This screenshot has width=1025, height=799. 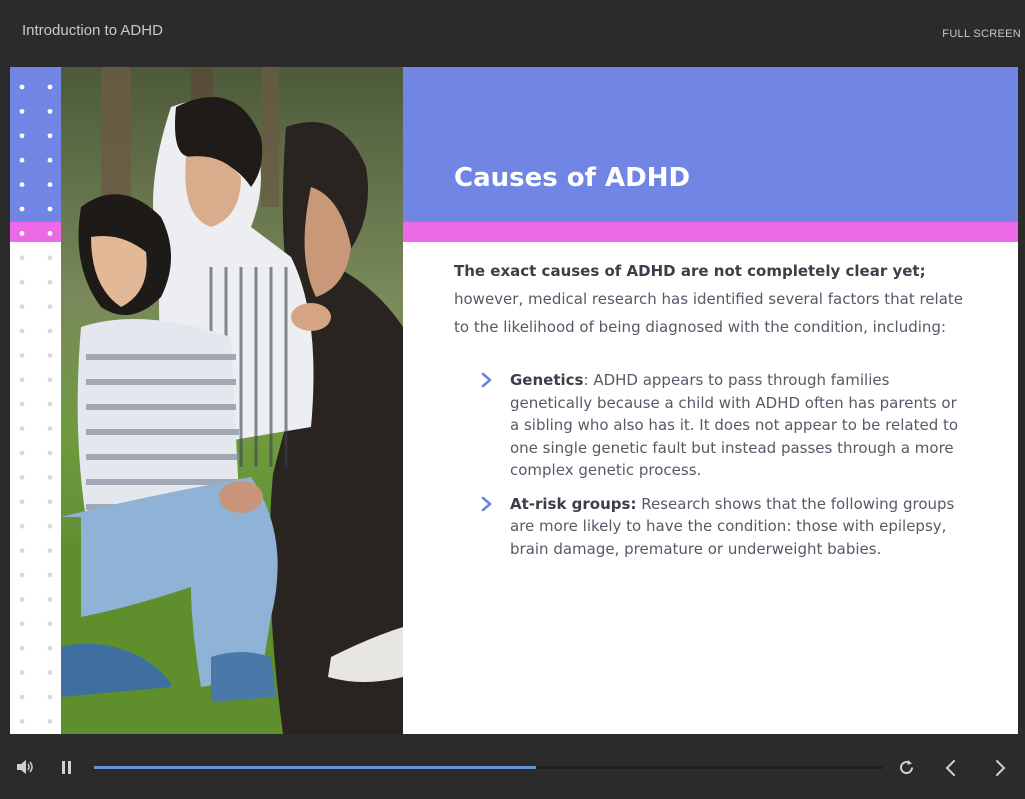 What do you see at coordinates (906, 769) in the screenshot?
I see `replay-icon` at bounding box center [906, 769].